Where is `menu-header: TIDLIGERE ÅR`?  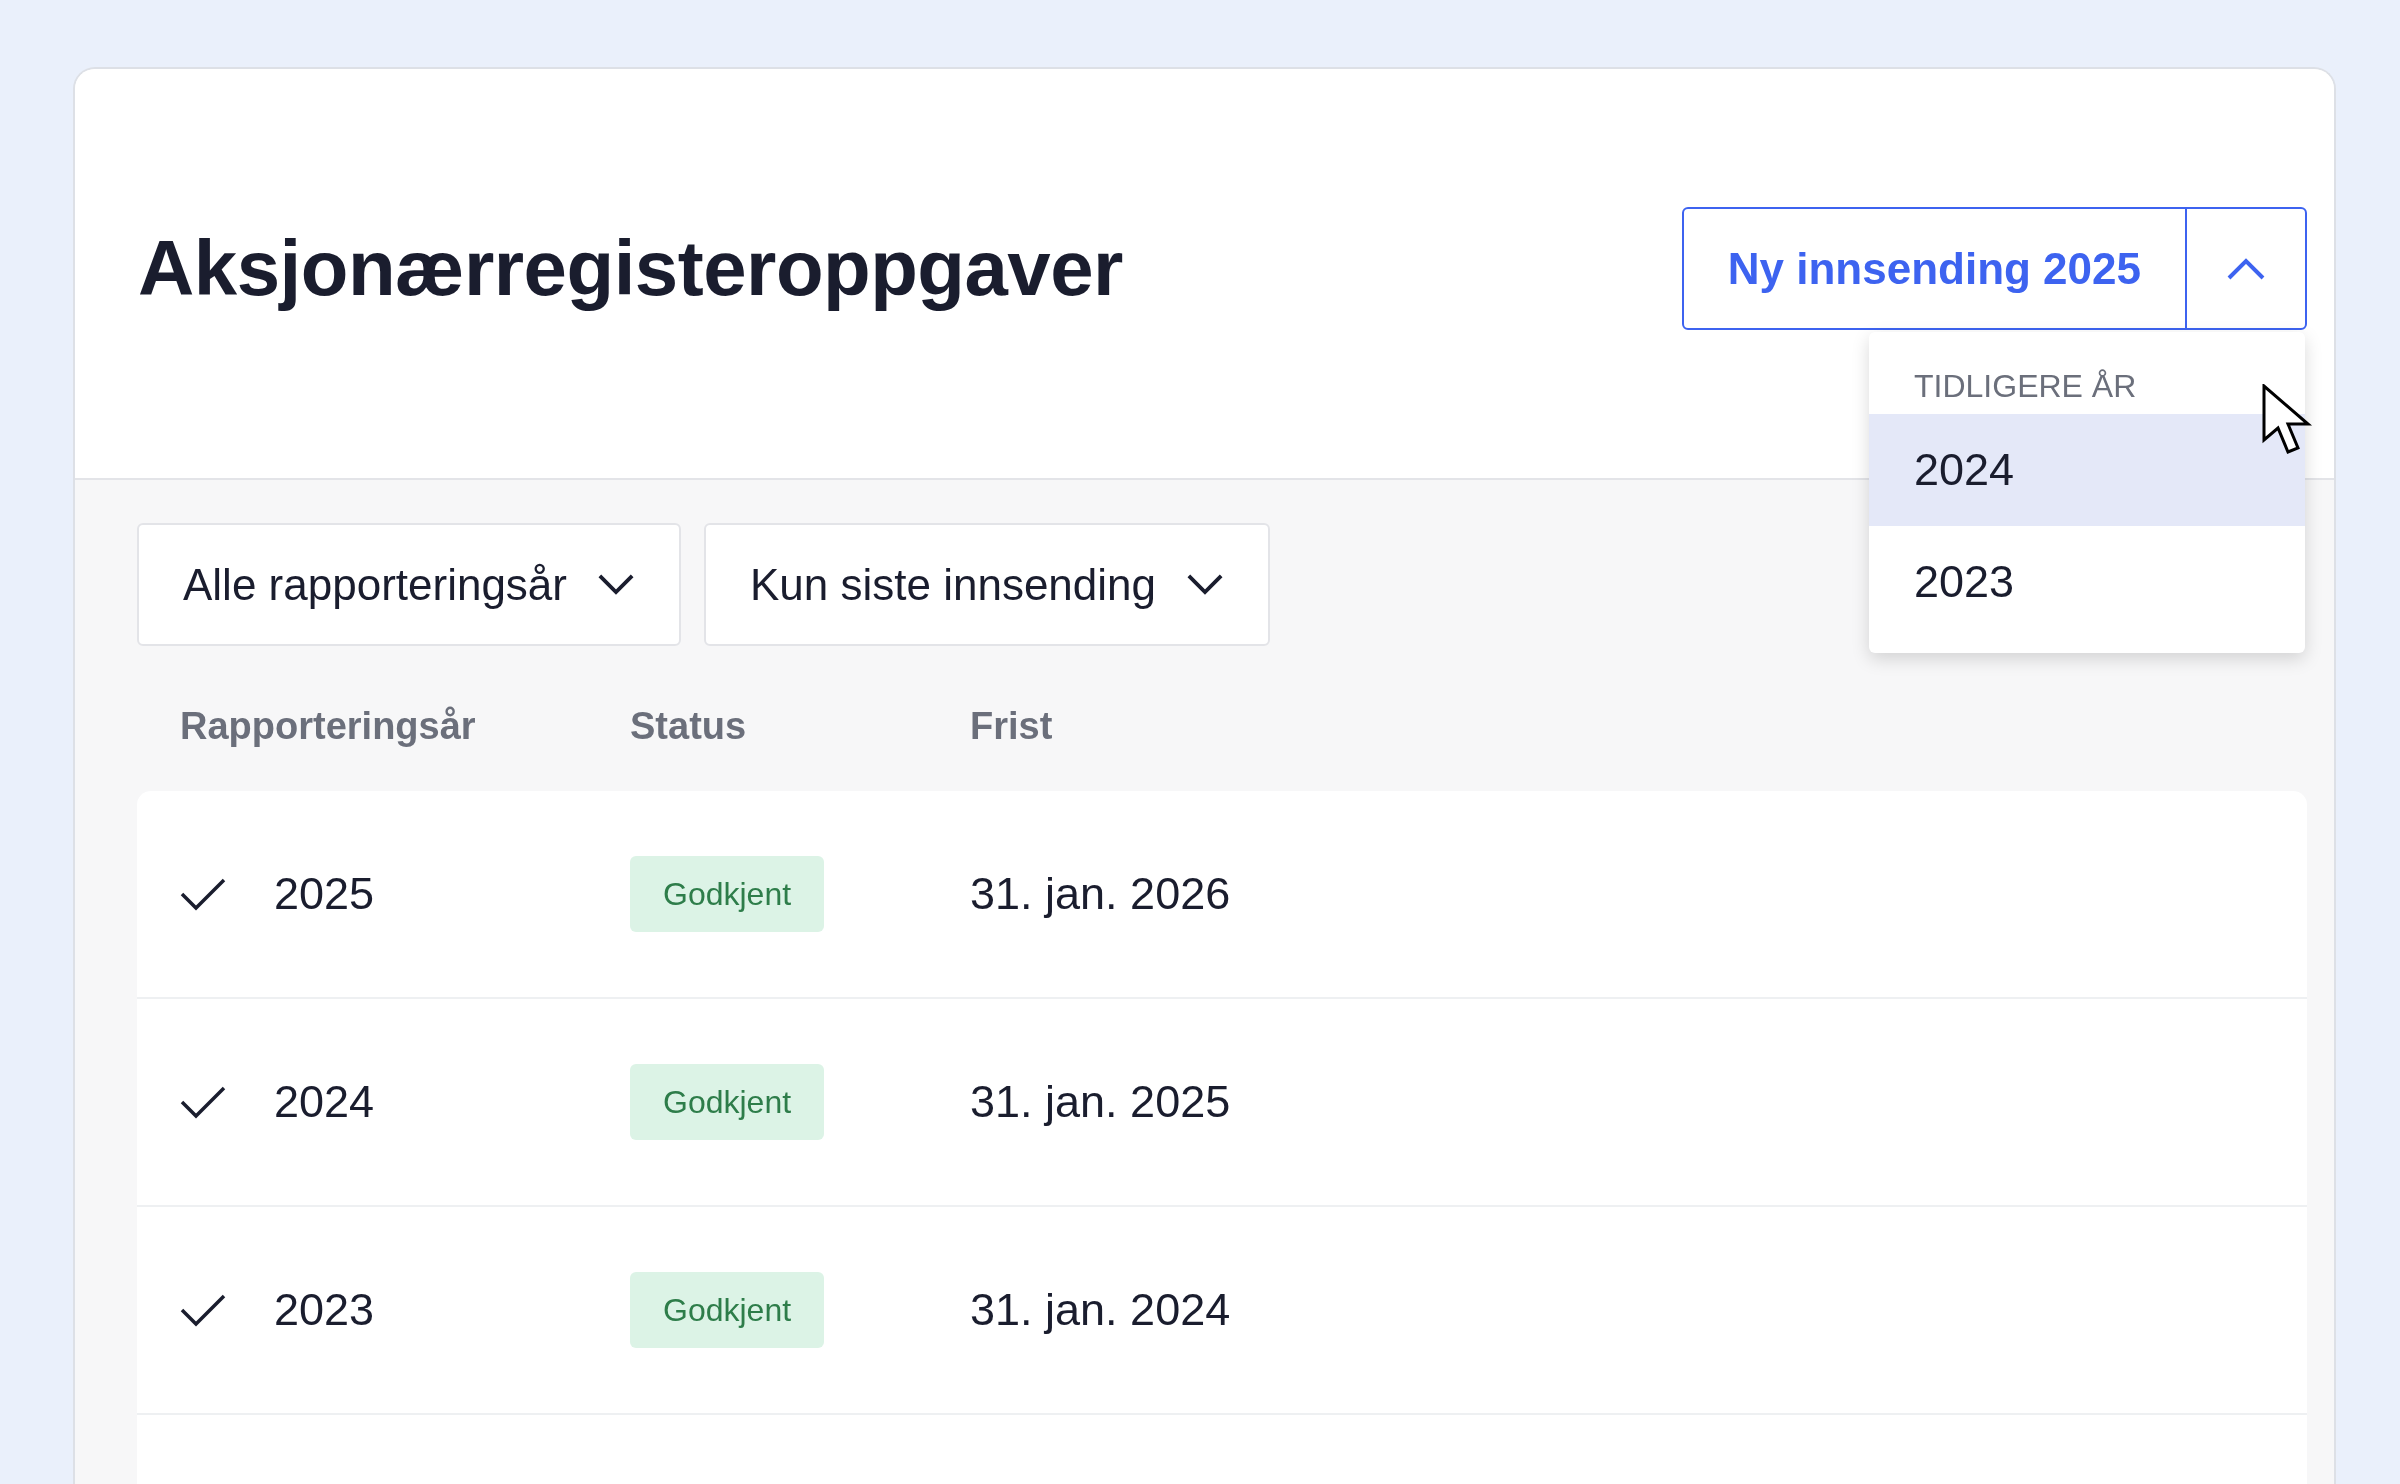 menu-header: TIDLIGERE ÅR is located at coordinates (2025, 386).